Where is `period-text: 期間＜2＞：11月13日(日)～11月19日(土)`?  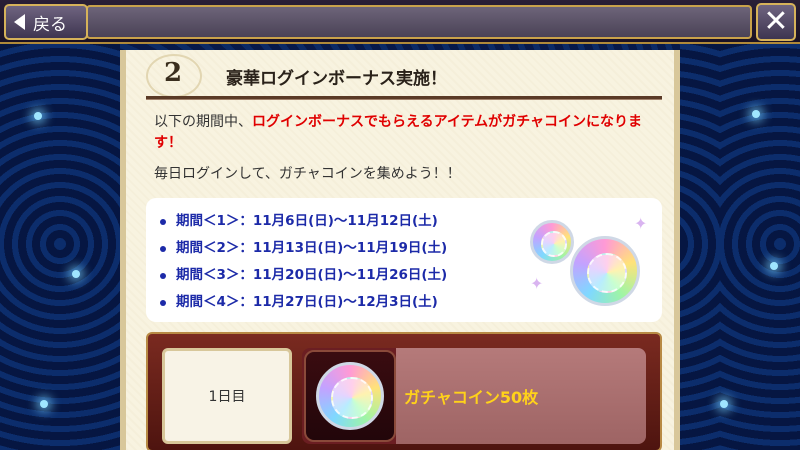
period-text: 期間＜2＞：11月13日(日)～11月19日(土) is located at coordinates (312, 248).